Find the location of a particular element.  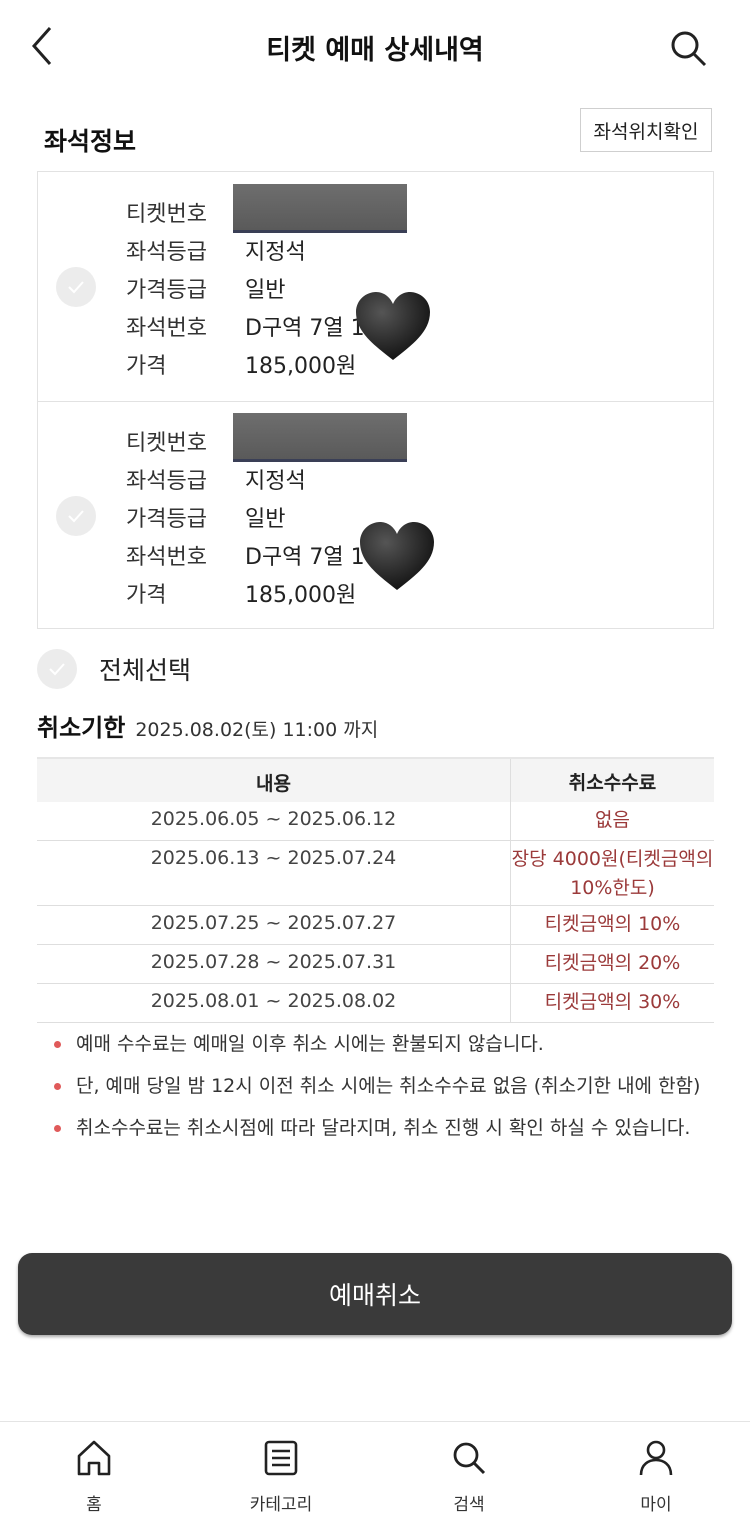

header: 티켓 예매 상세내역 is located at coordinates (375, 47).